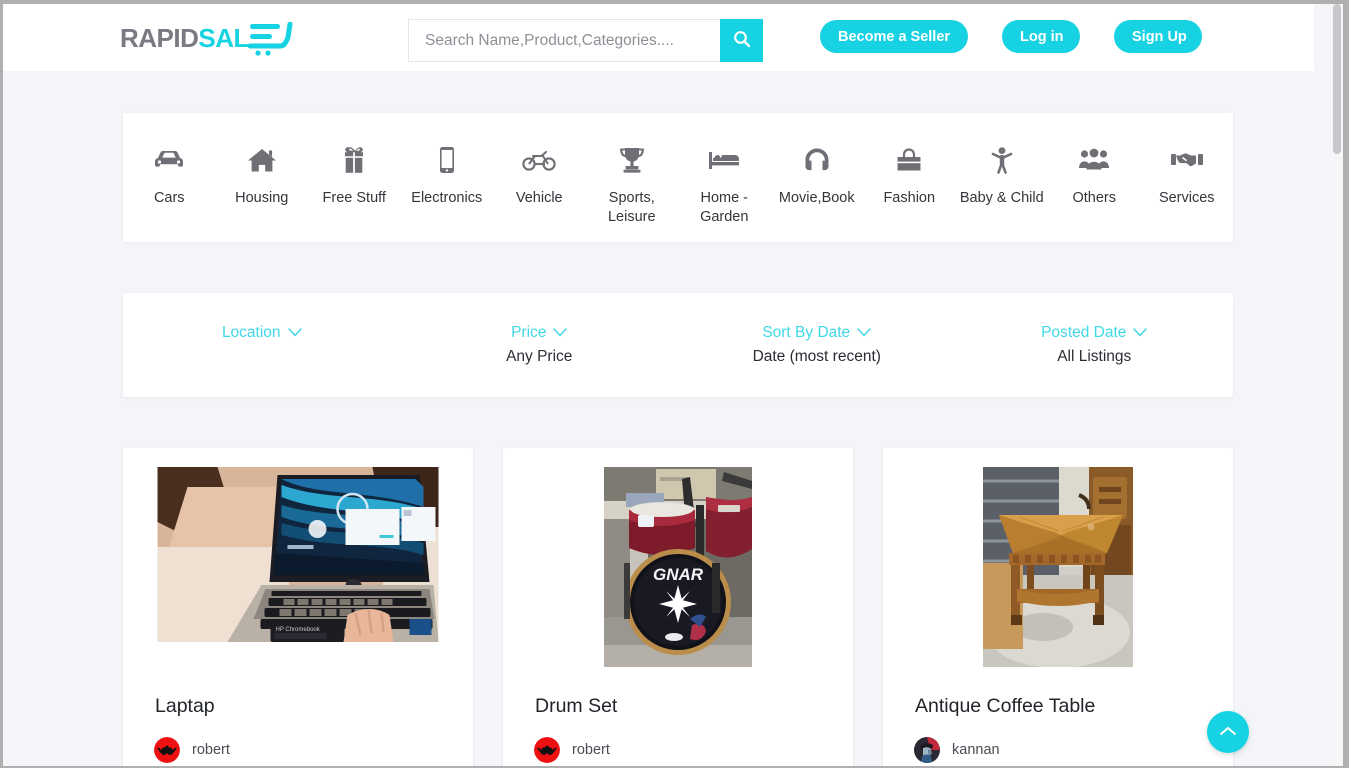  I want to click on laptop-photo: HP Chromebook, so click(298, 554).